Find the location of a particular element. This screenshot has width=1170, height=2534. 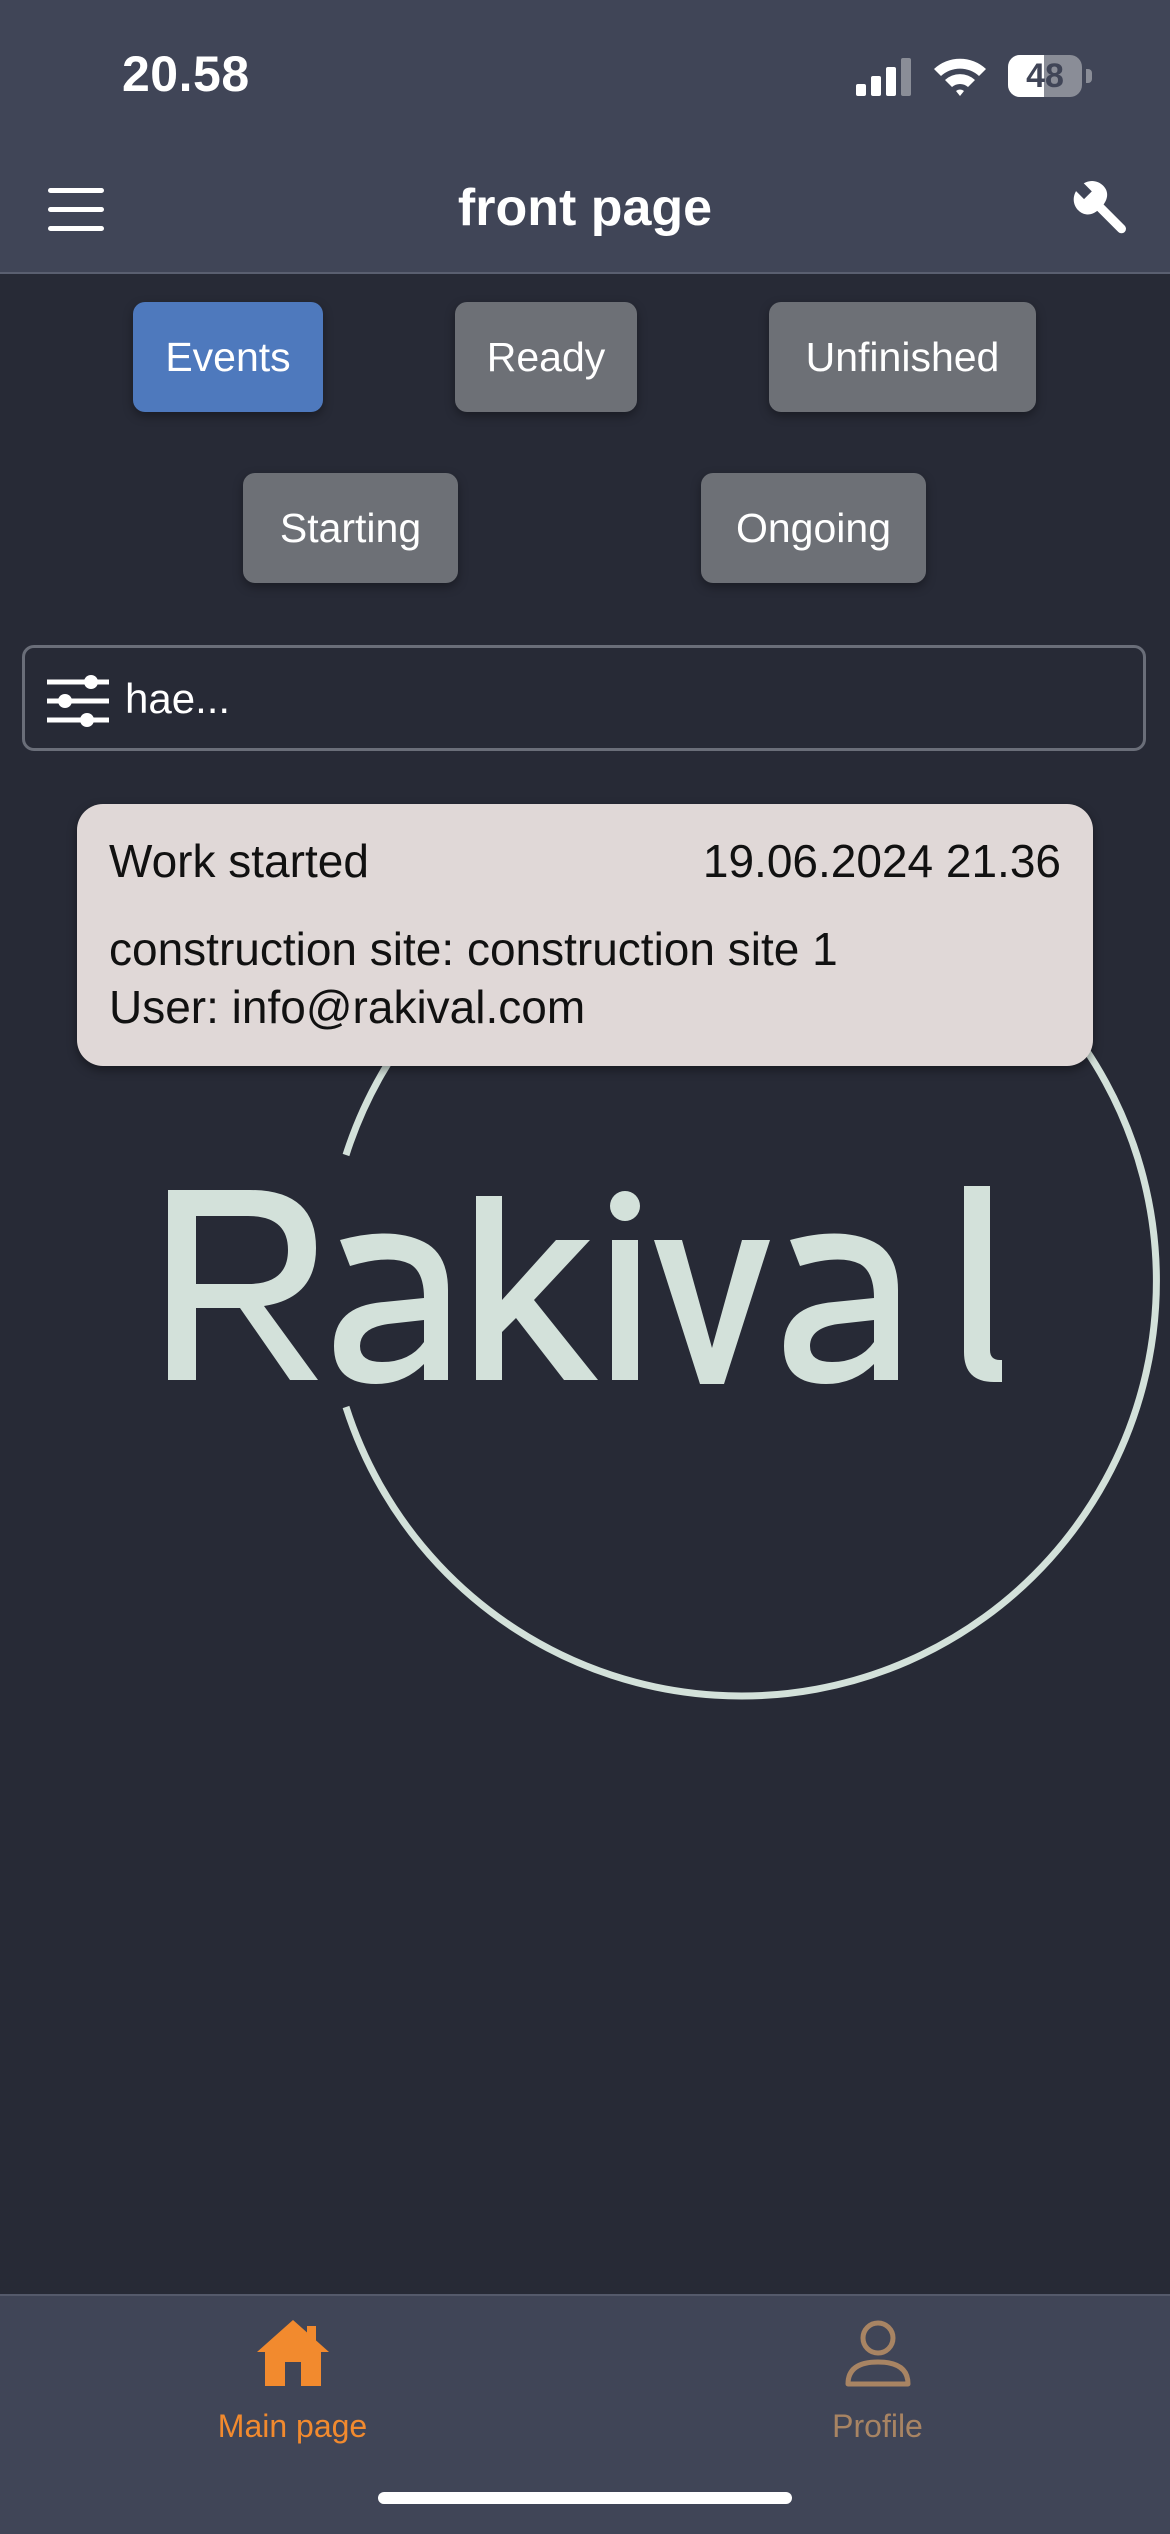

event-date: 19.06.2024 21.36 is located at coordinates (881, 861).